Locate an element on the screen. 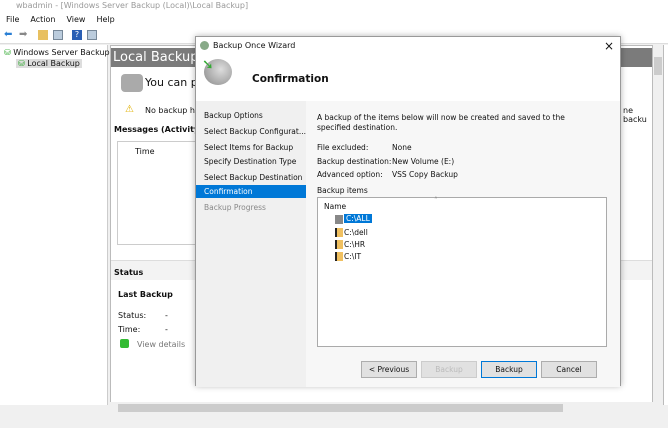  messages-list is located at coordinates (157, 193).